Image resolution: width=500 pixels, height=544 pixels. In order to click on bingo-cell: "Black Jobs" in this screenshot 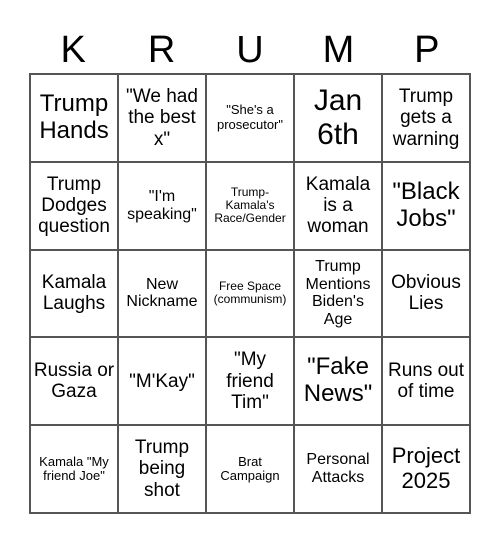, I will do `click(426, 205)`.